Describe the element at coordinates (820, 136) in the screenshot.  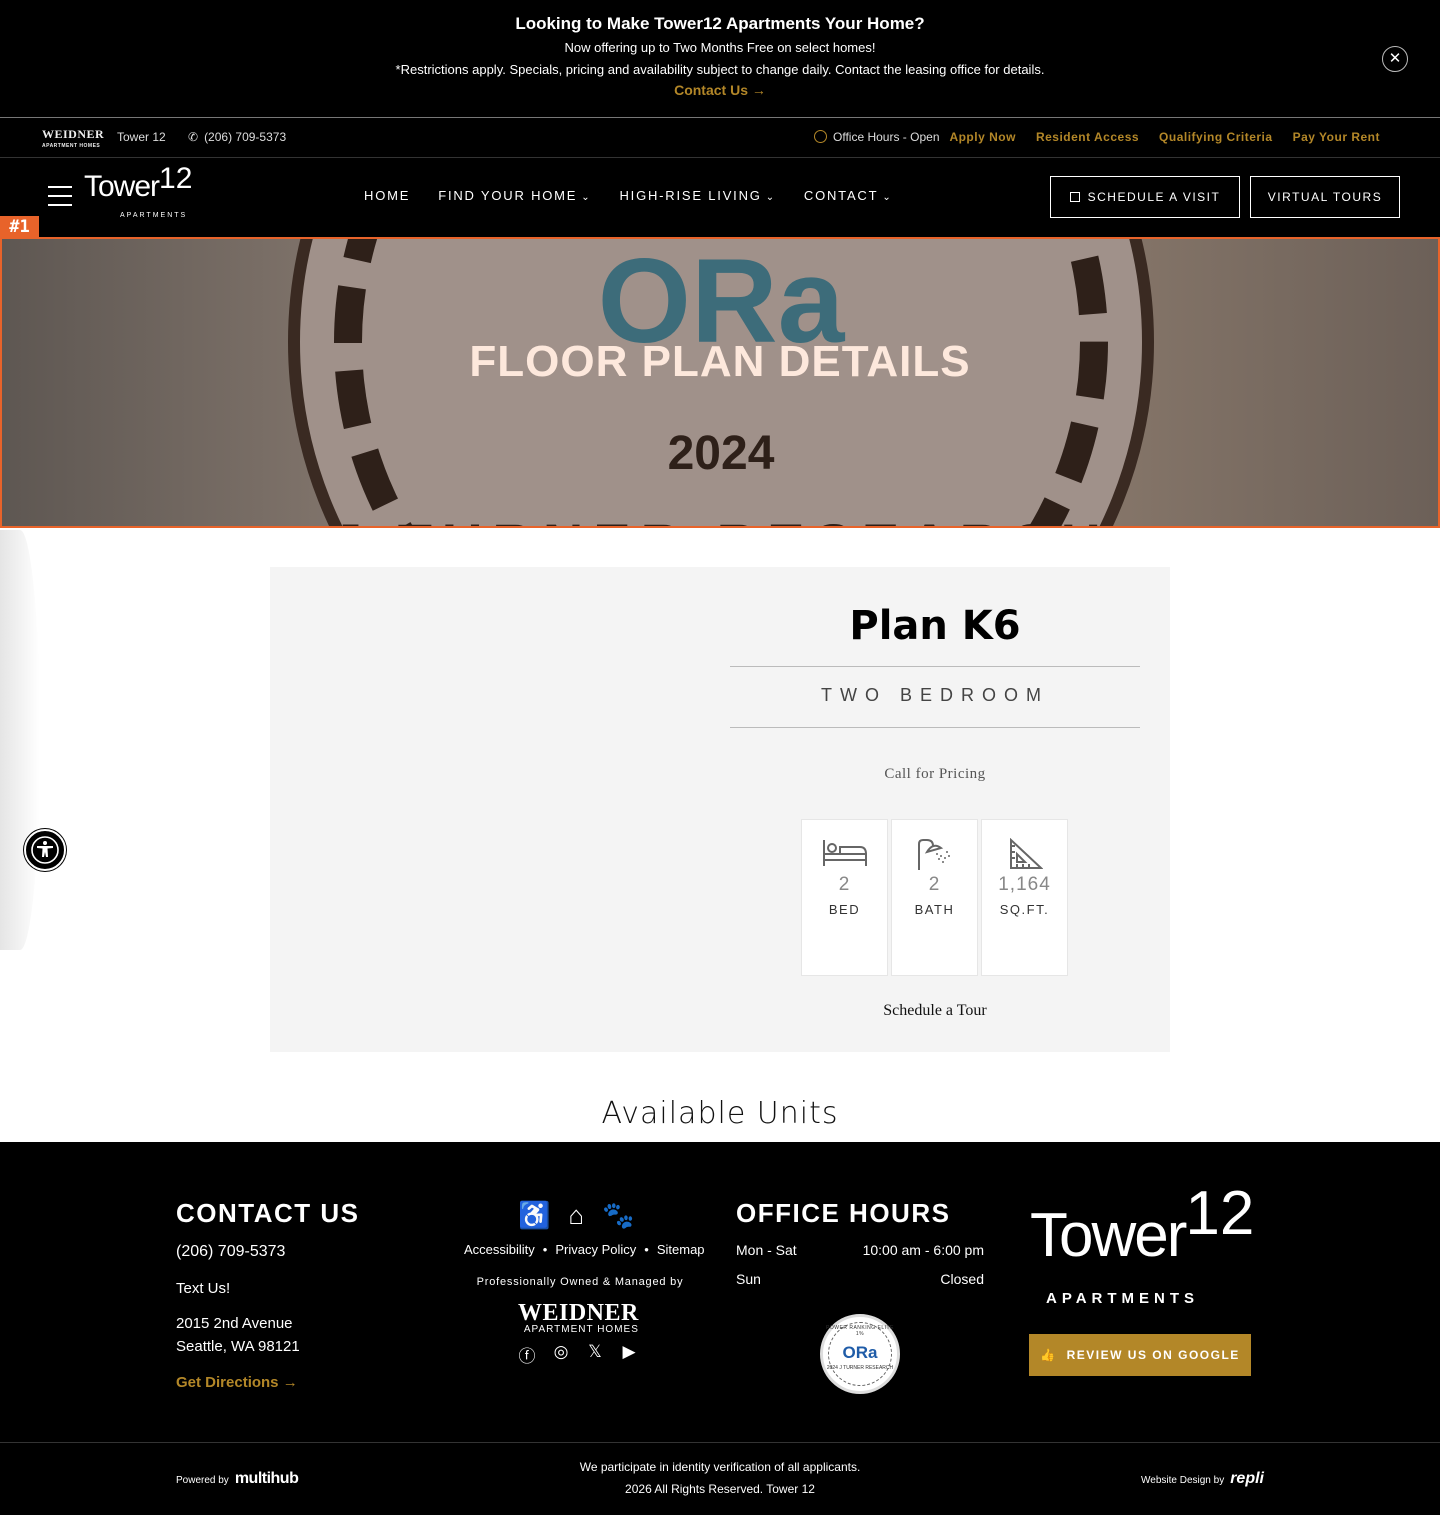
I see `clock-icon` at that location.